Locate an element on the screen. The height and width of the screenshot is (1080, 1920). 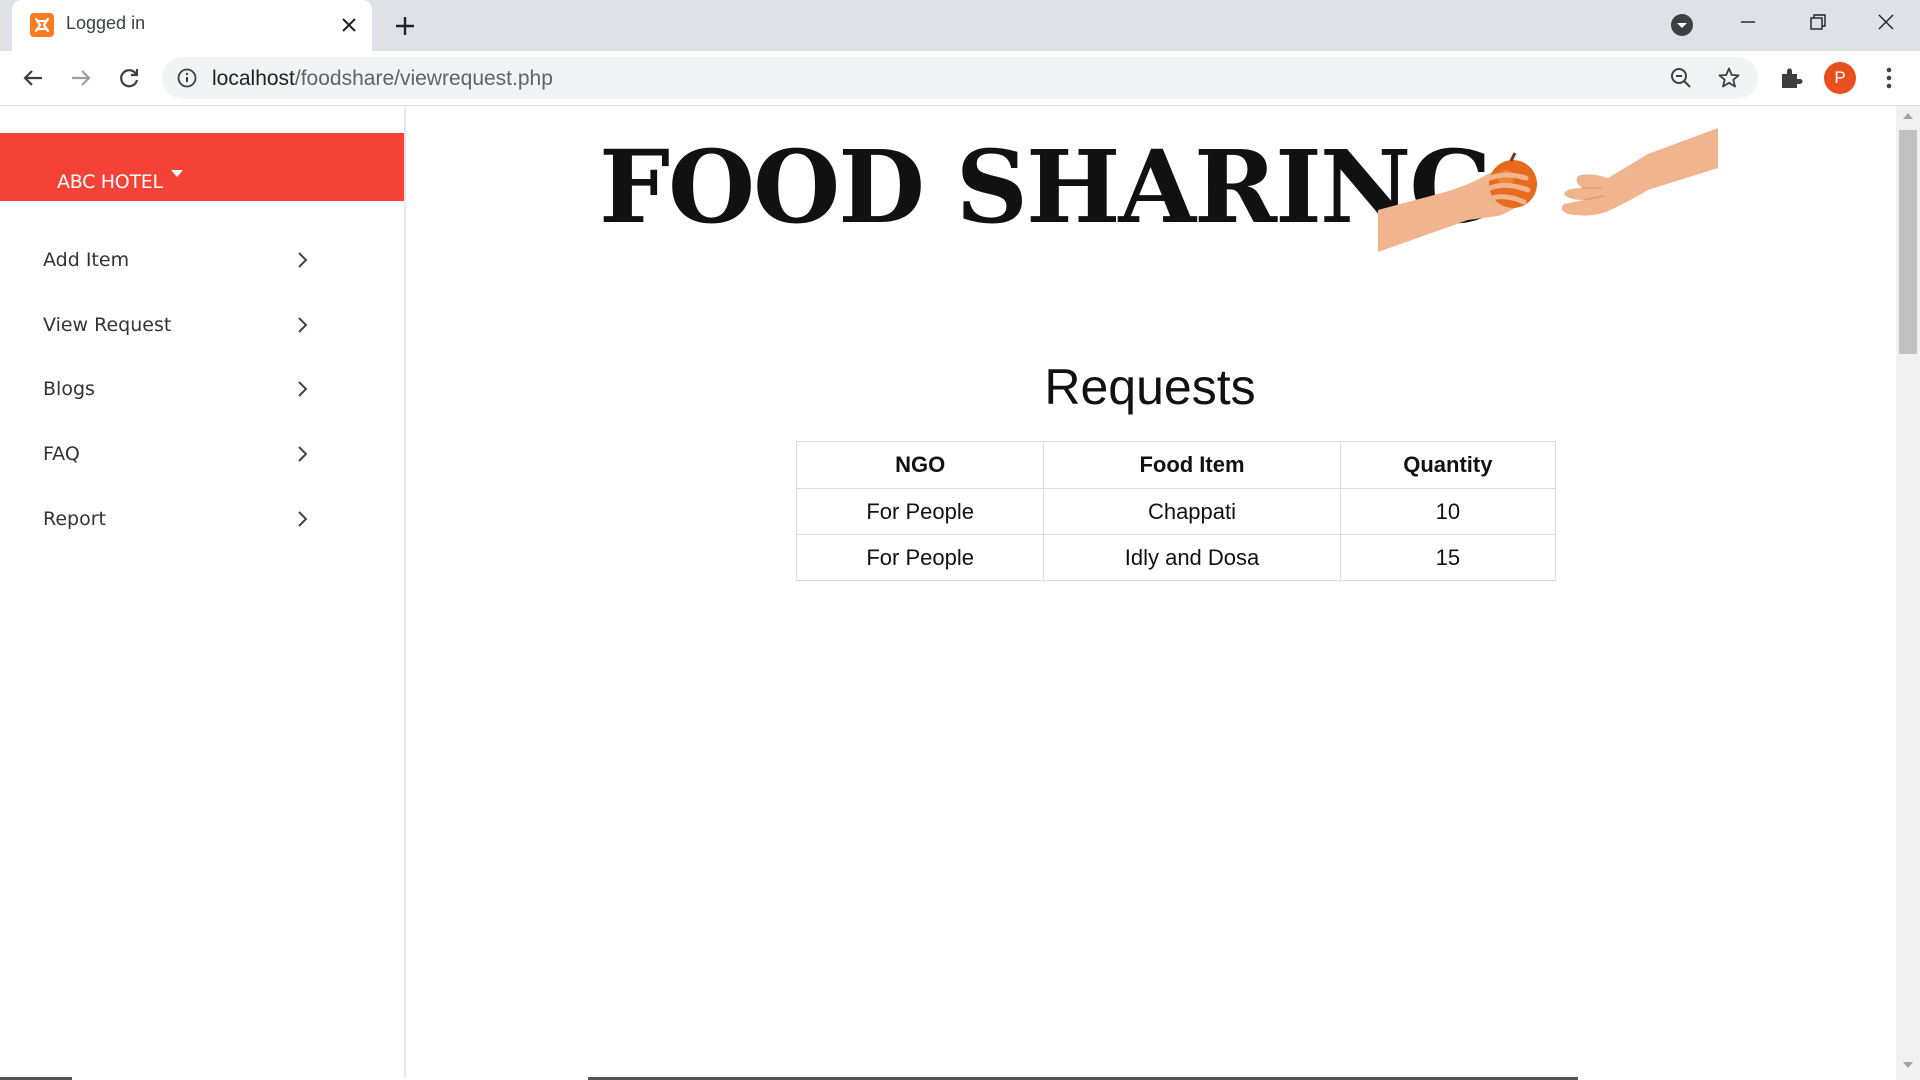
new-tab-icon is located at coordinates (405, 26).